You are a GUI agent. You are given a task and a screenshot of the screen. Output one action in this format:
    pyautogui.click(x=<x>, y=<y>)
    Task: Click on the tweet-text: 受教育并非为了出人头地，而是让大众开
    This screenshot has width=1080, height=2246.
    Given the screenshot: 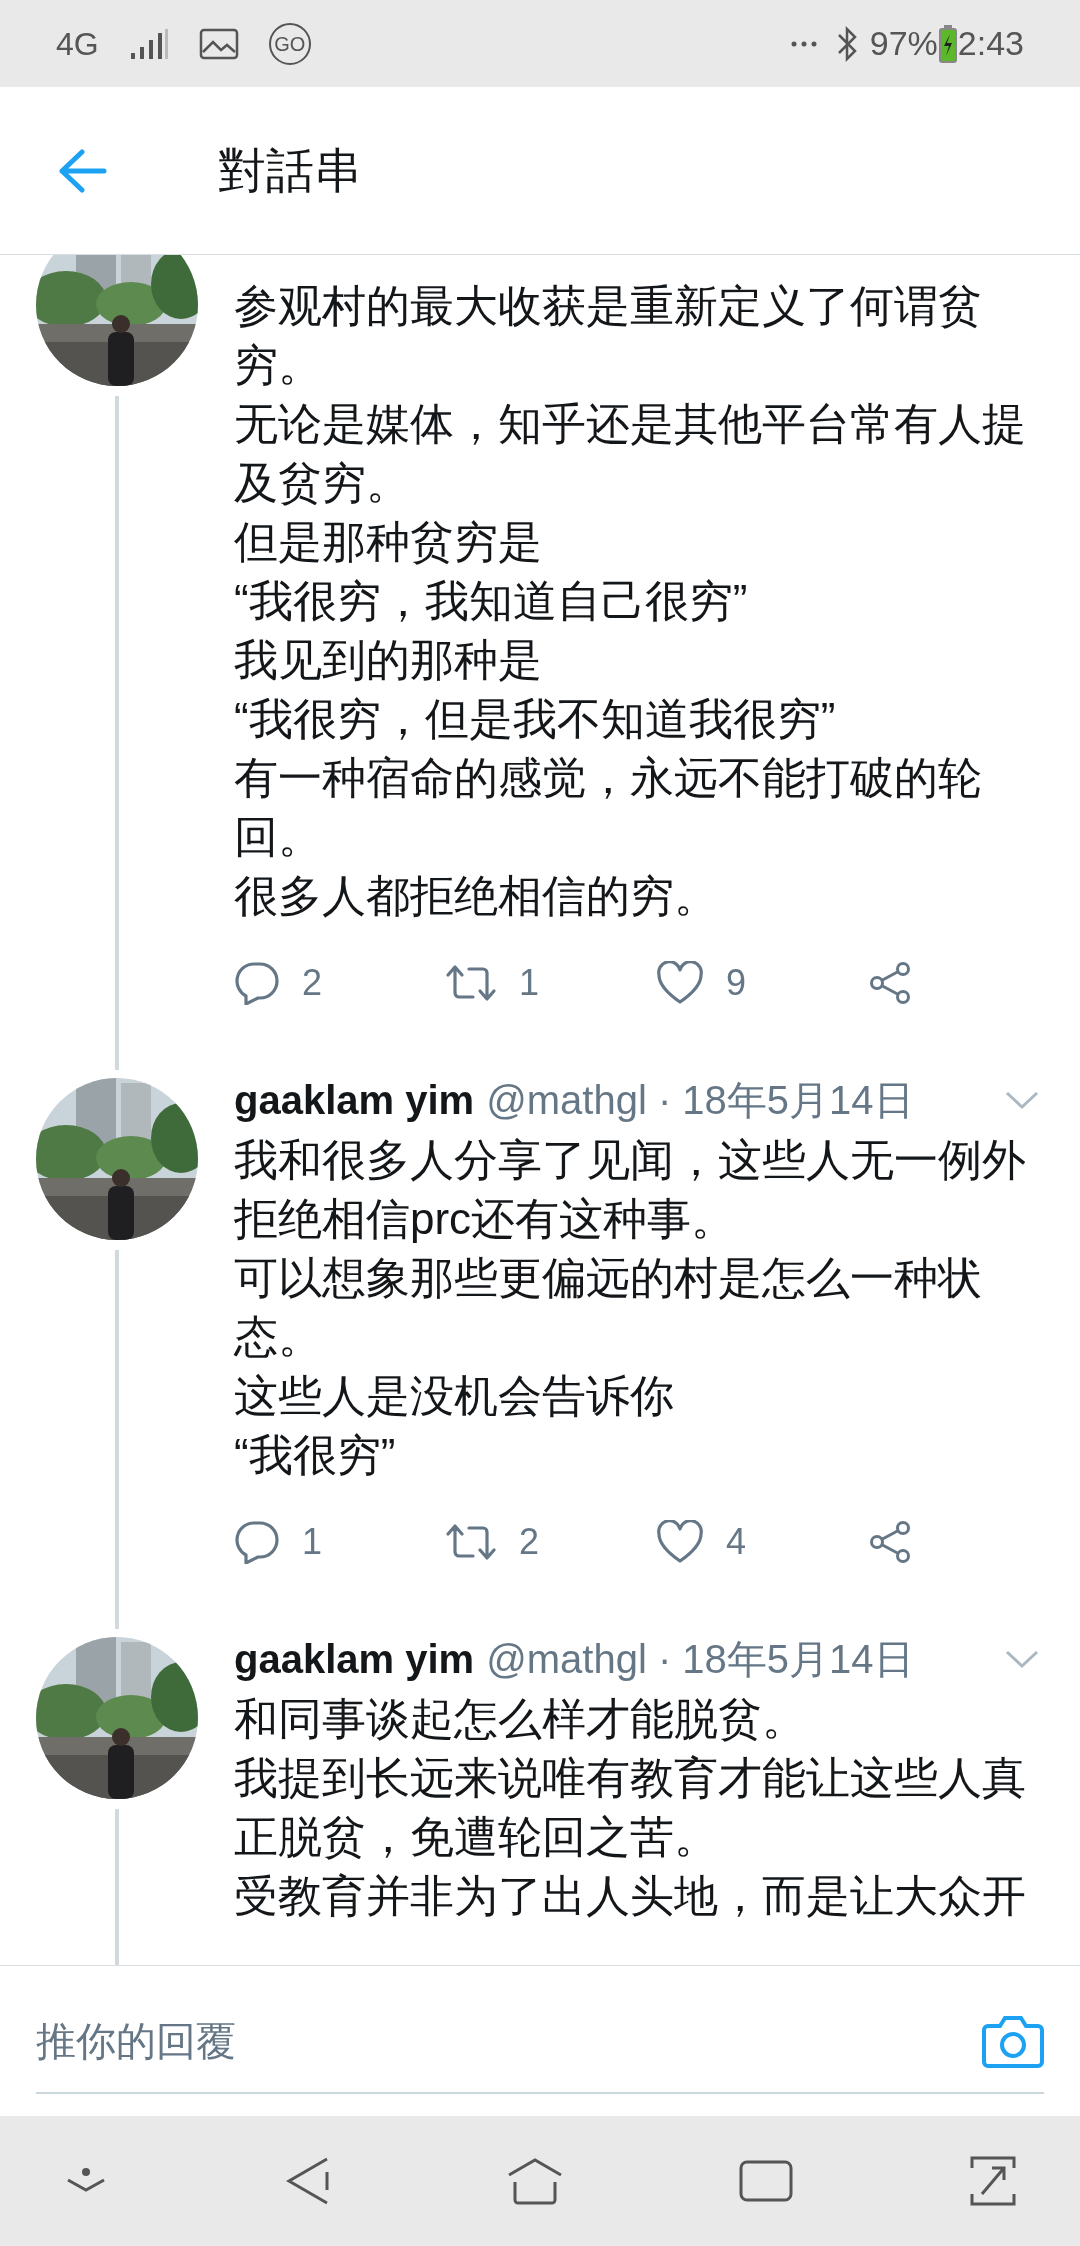 What is the action you would take?
    pyautogui.click(x=630, y=1896)
    